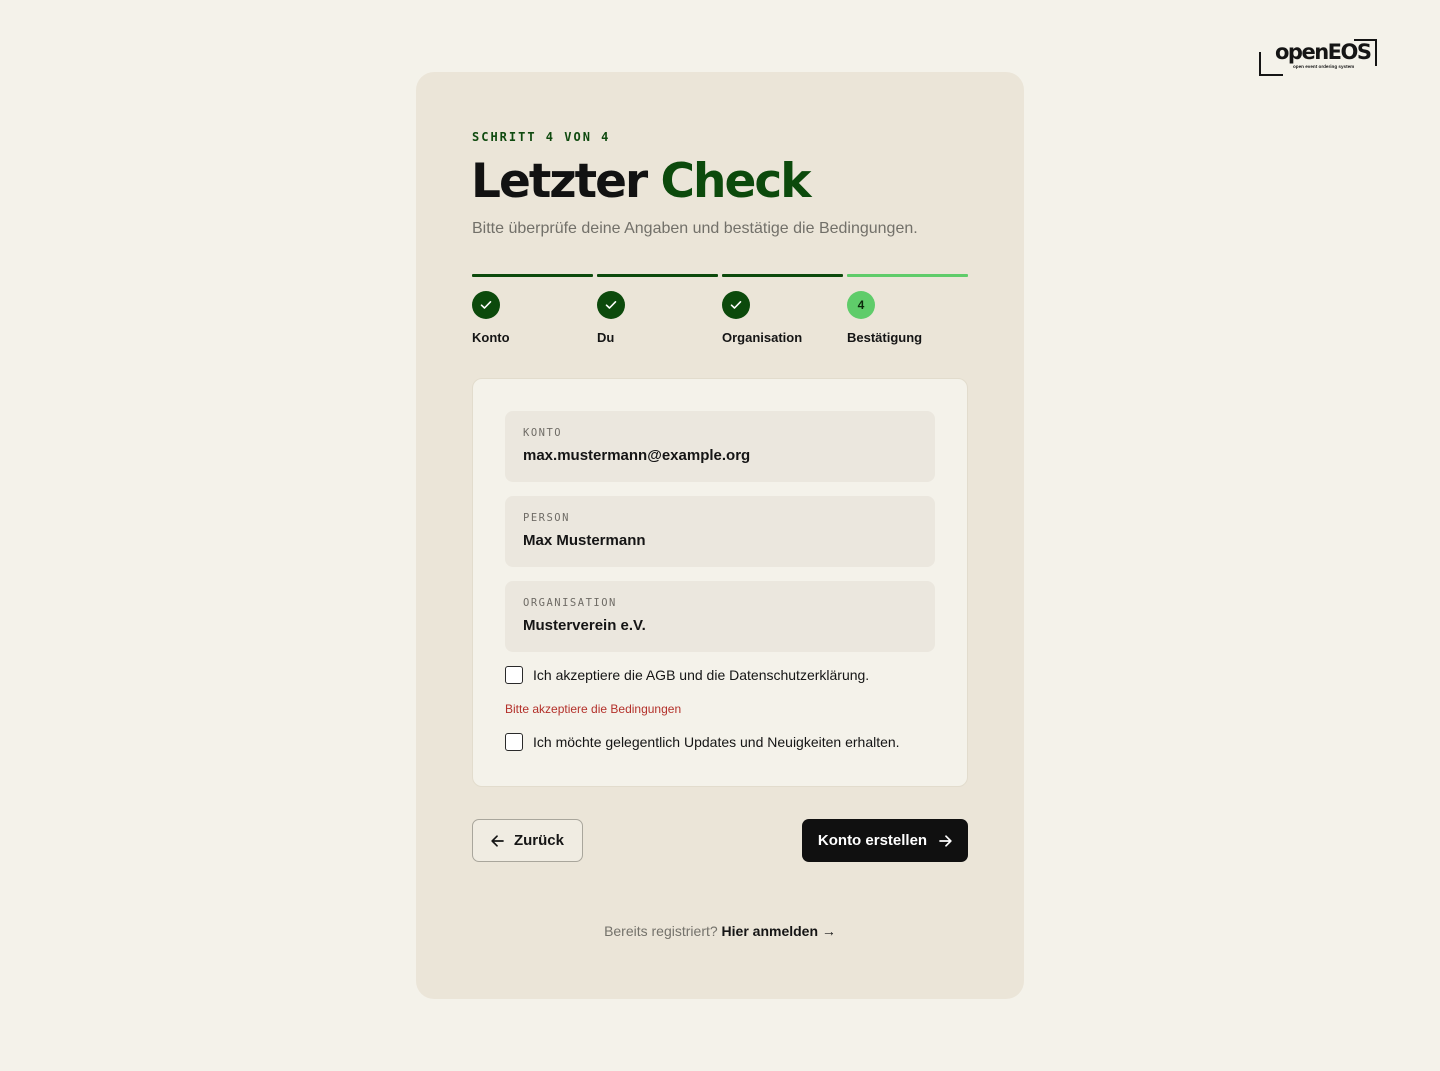 The image size is (1440, 1071). I want to click on step-label: Bestätigung, so click(885, 337).